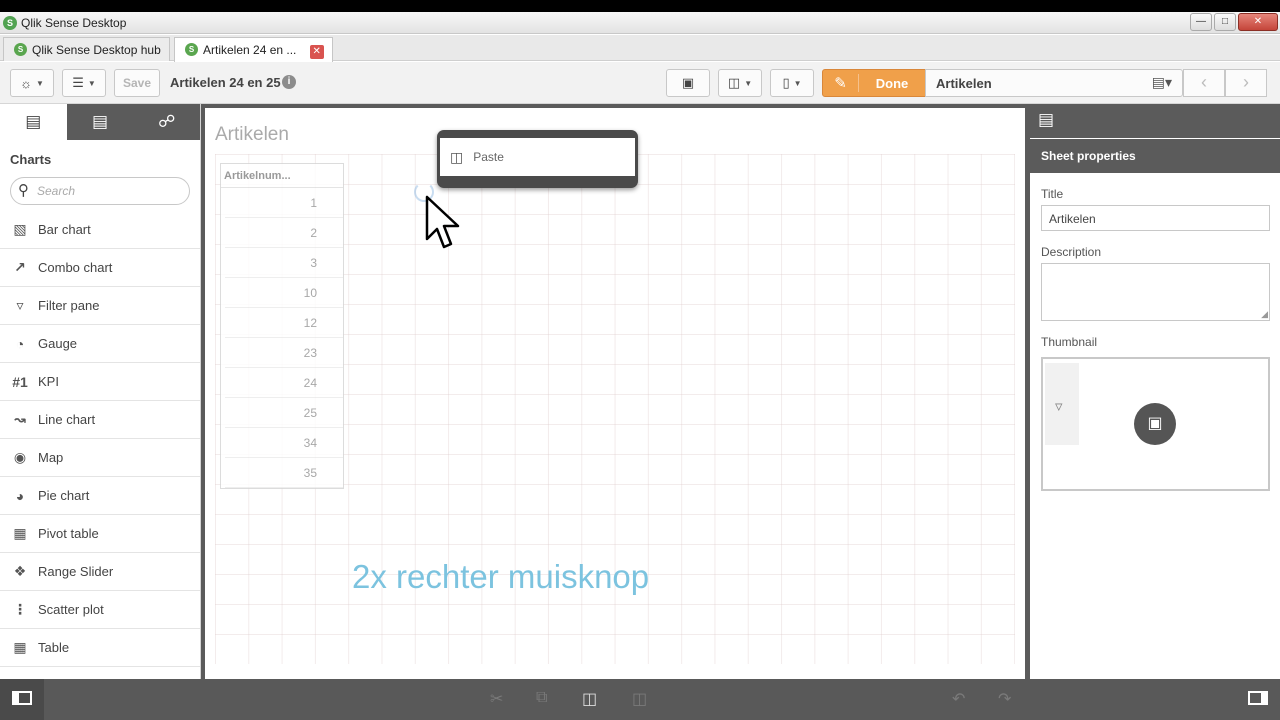 Image resolution: width=1280 pixels, height=720 pixels. I want to click on previous-sheet-button: ‹, so click(1204, 83).